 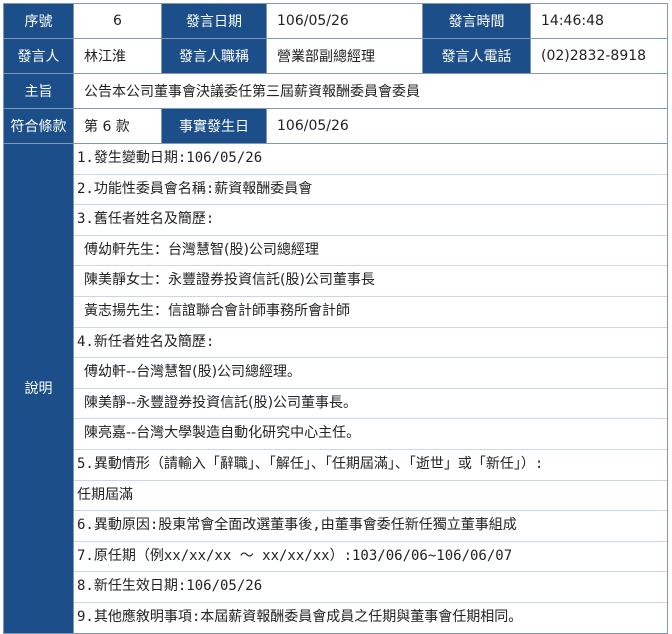 What do you see at coordinates (467, 126) in the screenshot?
I see `event-date-value: 106/05/26` at bounding box center [467, 126].